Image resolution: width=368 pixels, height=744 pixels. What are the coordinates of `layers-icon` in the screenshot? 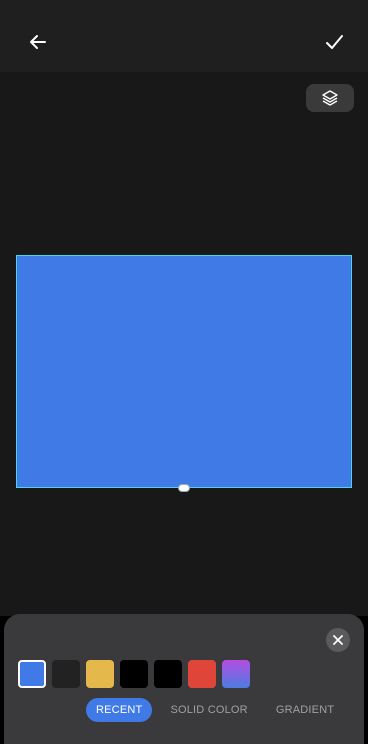 It's located at (330, 98).